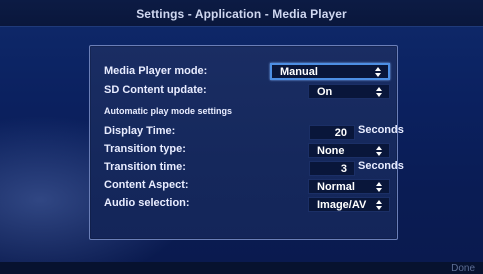 Image resolution: width=483 pixels, height=274 pixels. Describe the element at coordinates (349, 91) in the screenshot. I see `sd-content-update-select: On` at that location.